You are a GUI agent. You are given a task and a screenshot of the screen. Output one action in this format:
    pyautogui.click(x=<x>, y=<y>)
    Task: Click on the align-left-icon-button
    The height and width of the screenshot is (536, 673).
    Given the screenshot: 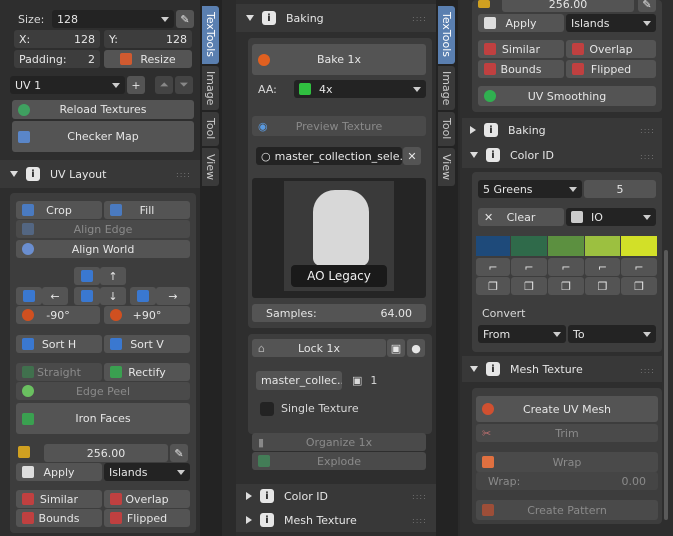 What is the action you would take?
    pyautogui.click(x=29, y=296)
    